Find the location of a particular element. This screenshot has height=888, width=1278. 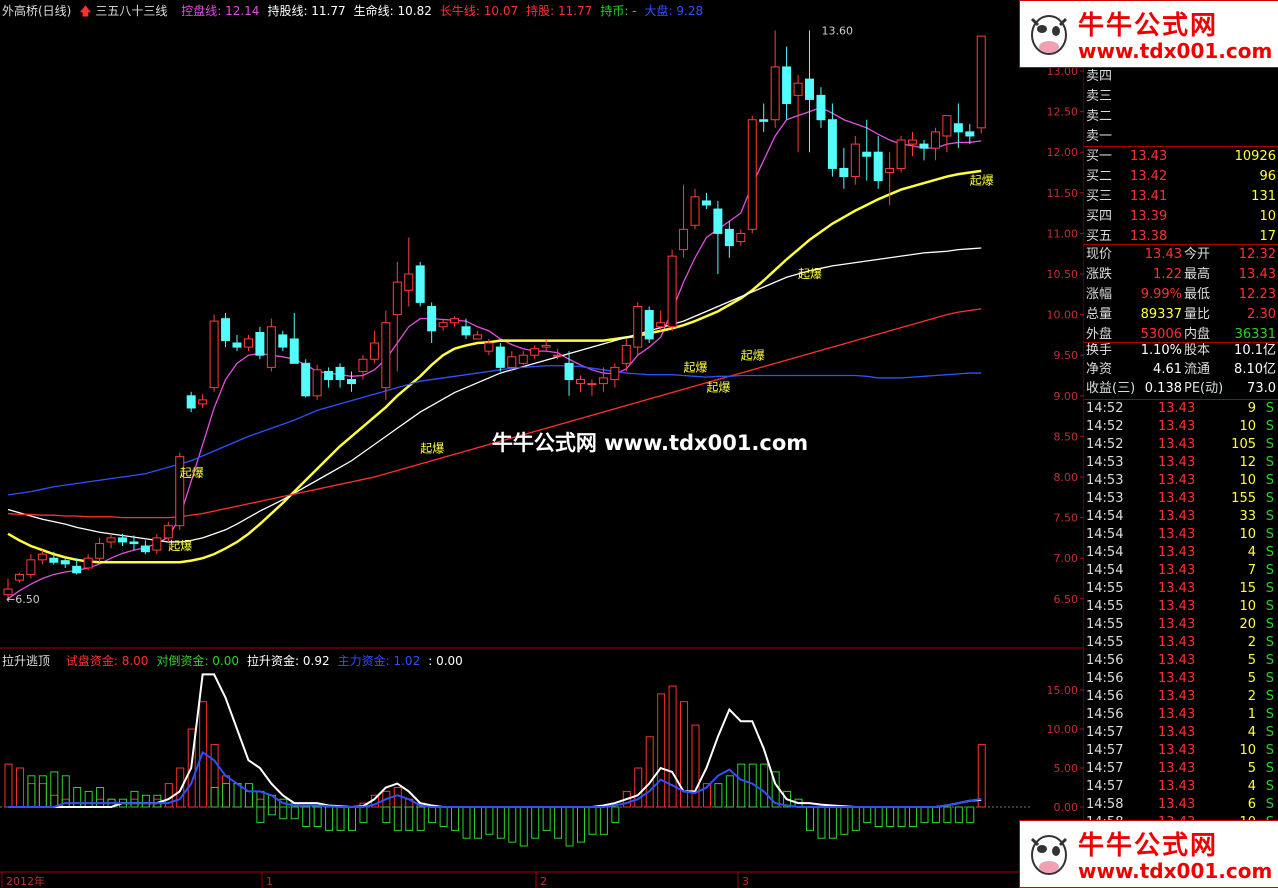

tick-time: 14:56 is located at coordinates (1105, 678).